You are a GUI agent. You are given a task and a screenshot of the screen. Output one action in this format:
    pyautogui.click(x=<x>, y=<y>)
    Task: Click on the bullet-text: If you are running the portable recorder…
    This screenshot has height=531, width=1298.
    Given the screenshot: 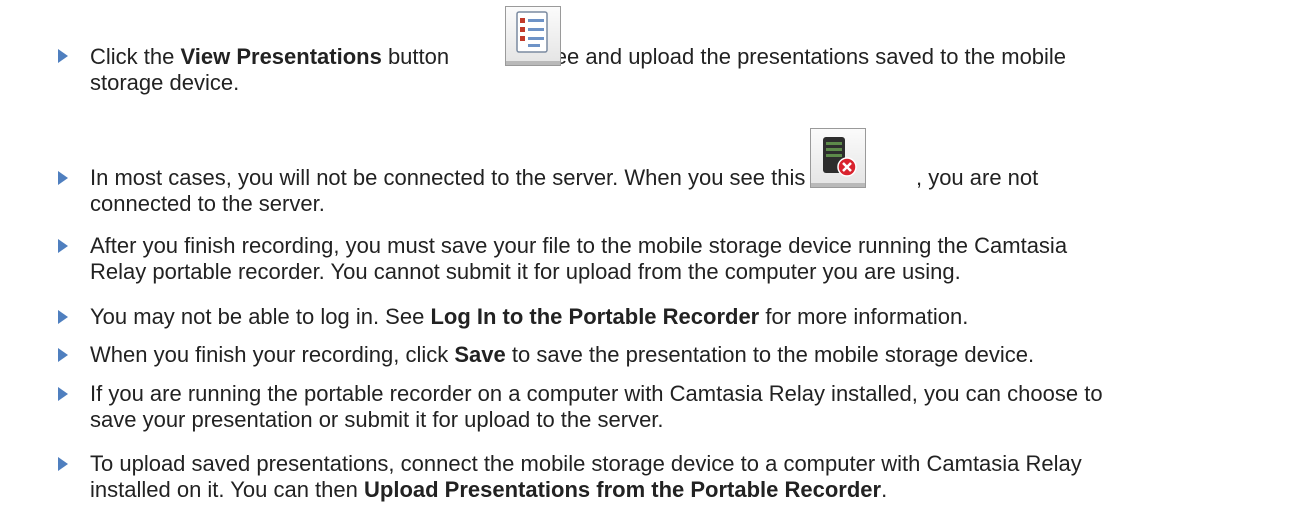 What is the action you would take?
    pyautogui.click(x=677, y=407)
    